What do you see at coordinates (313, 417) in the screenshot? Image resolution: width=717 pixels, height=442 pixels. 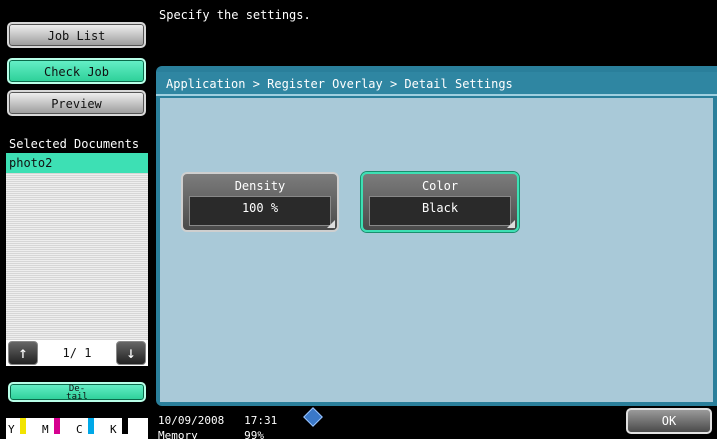 I see `network-icon` at bounding box center [313, 417].